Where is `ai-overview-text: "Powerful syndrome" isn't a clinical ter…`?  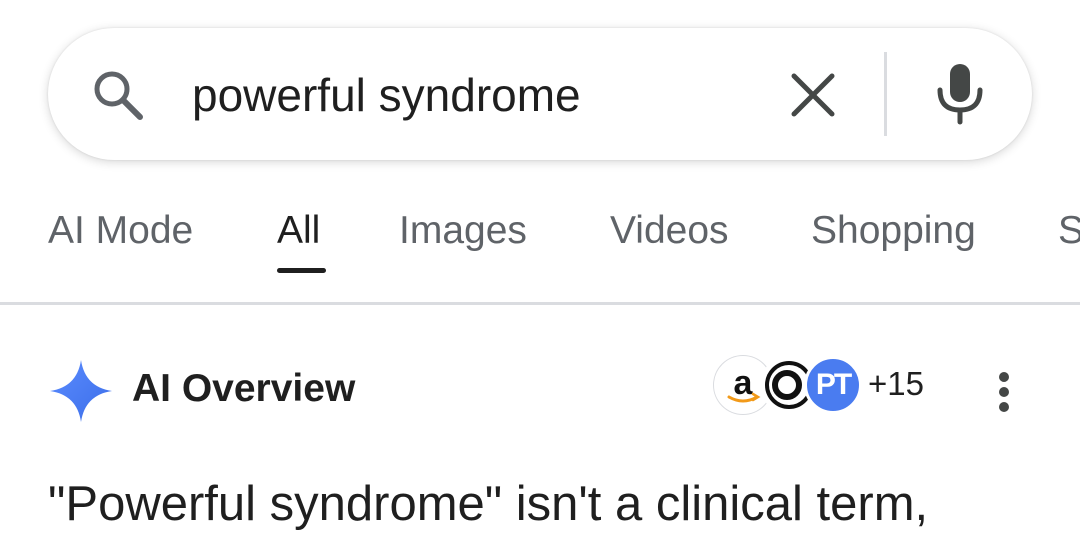 ai-overview-text: "Powerful syndrome" isn't a clinical ter… is located at coordinates (488, 504).